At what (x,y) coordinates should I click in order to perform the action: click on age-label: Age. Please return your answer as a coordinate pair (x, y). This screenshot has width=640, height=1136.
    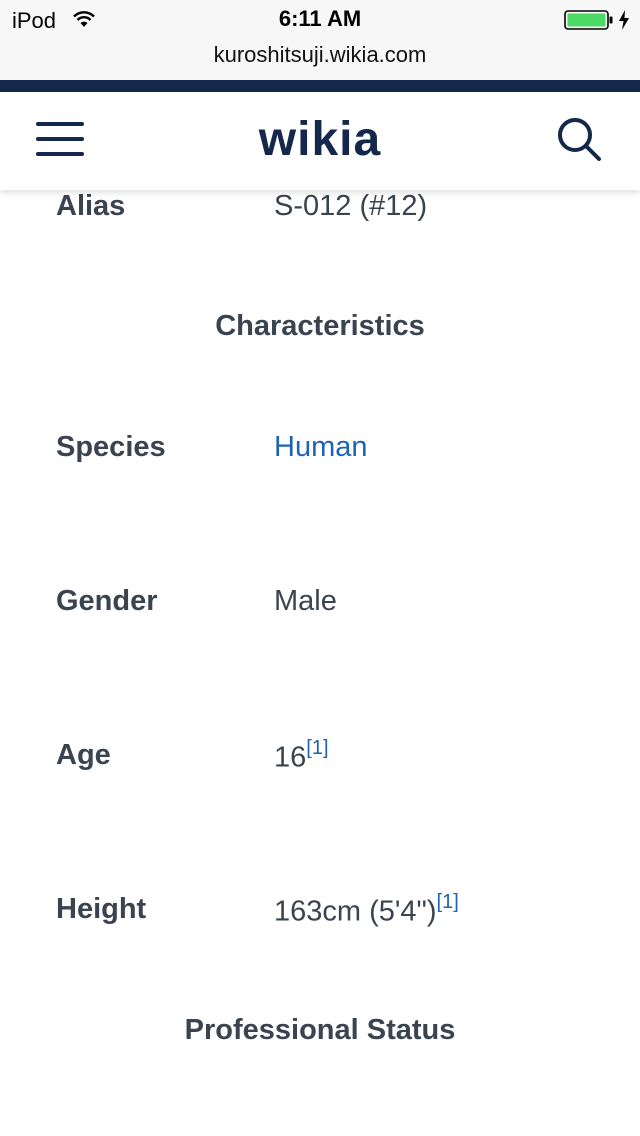
    Looking at the image, I should click on (83, 755).